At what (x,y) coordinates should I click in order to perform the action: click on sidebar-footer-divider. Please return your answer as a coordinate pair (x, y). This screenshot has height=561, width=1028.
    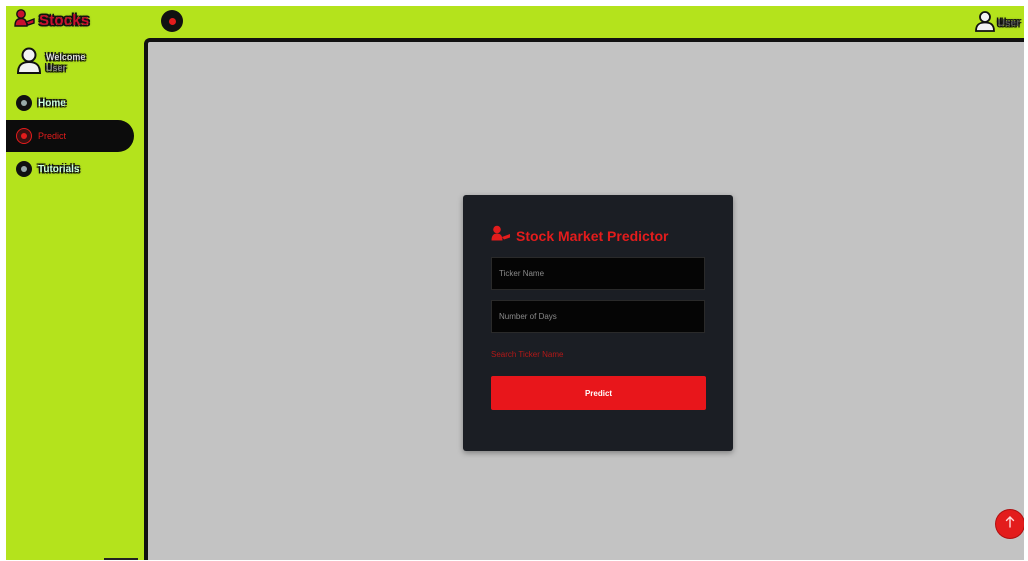
    Looking at the image, I should click on (121, 559).